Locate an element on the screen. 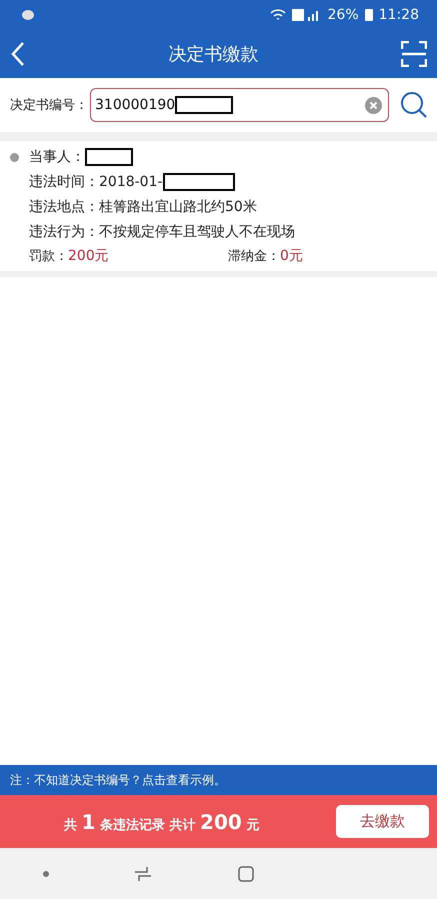 The image size is (437, 899). bullet-icon is located at coordinates (14, 157).